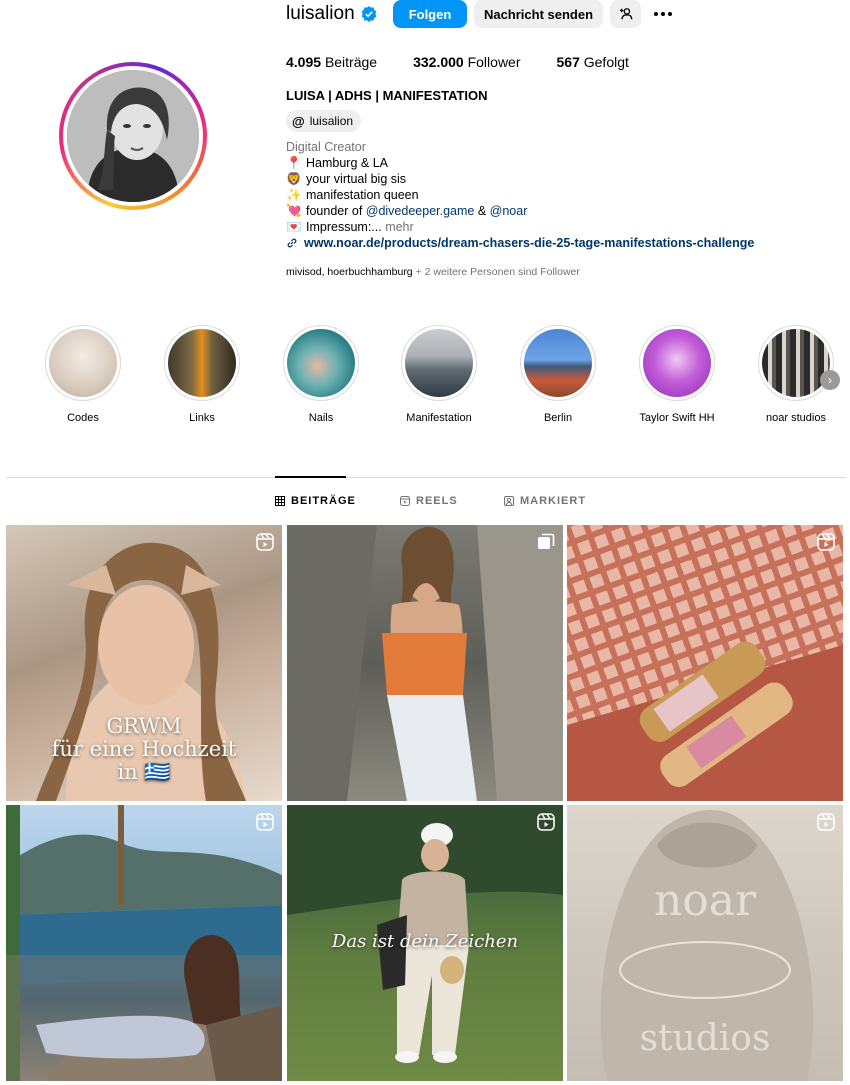 This screenshot has width=850, height=1085. I want to click on mention-divedeeper: @divedeeper.game, so click(420, 211).